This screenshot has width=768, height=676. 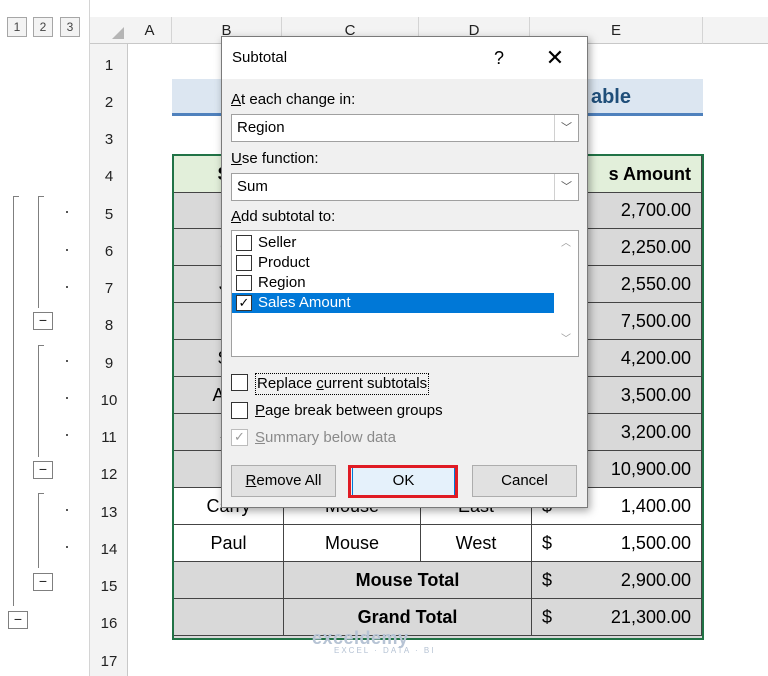 What do you see at coordinates (261, 127) in the screenshot?
I see `change-in-value: Region` at bounding box center [261, 127].